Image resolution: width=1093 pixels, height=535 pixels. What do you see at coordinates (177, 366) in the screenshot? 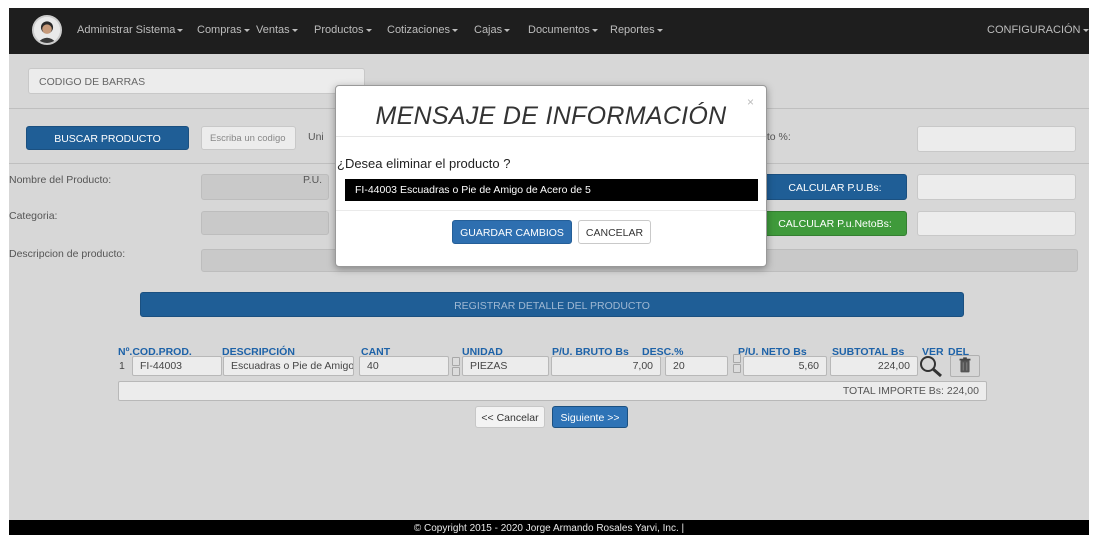
I see `row-code: FI-44003` at bounding box center [177, 366].